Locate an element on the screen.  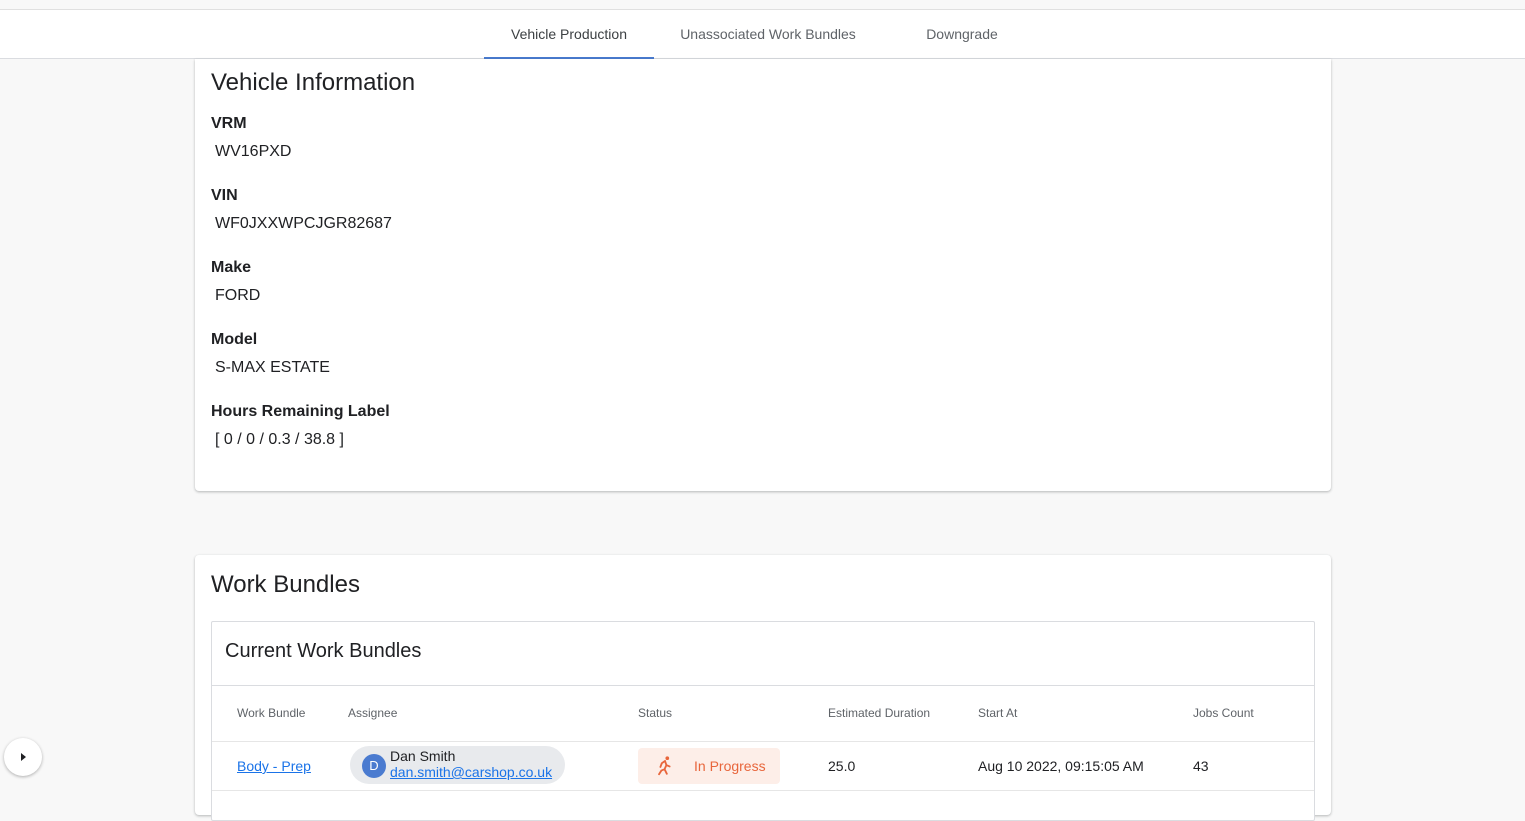
vehicle-information-title: Vehicle Information is located at coordinates (313, 82).